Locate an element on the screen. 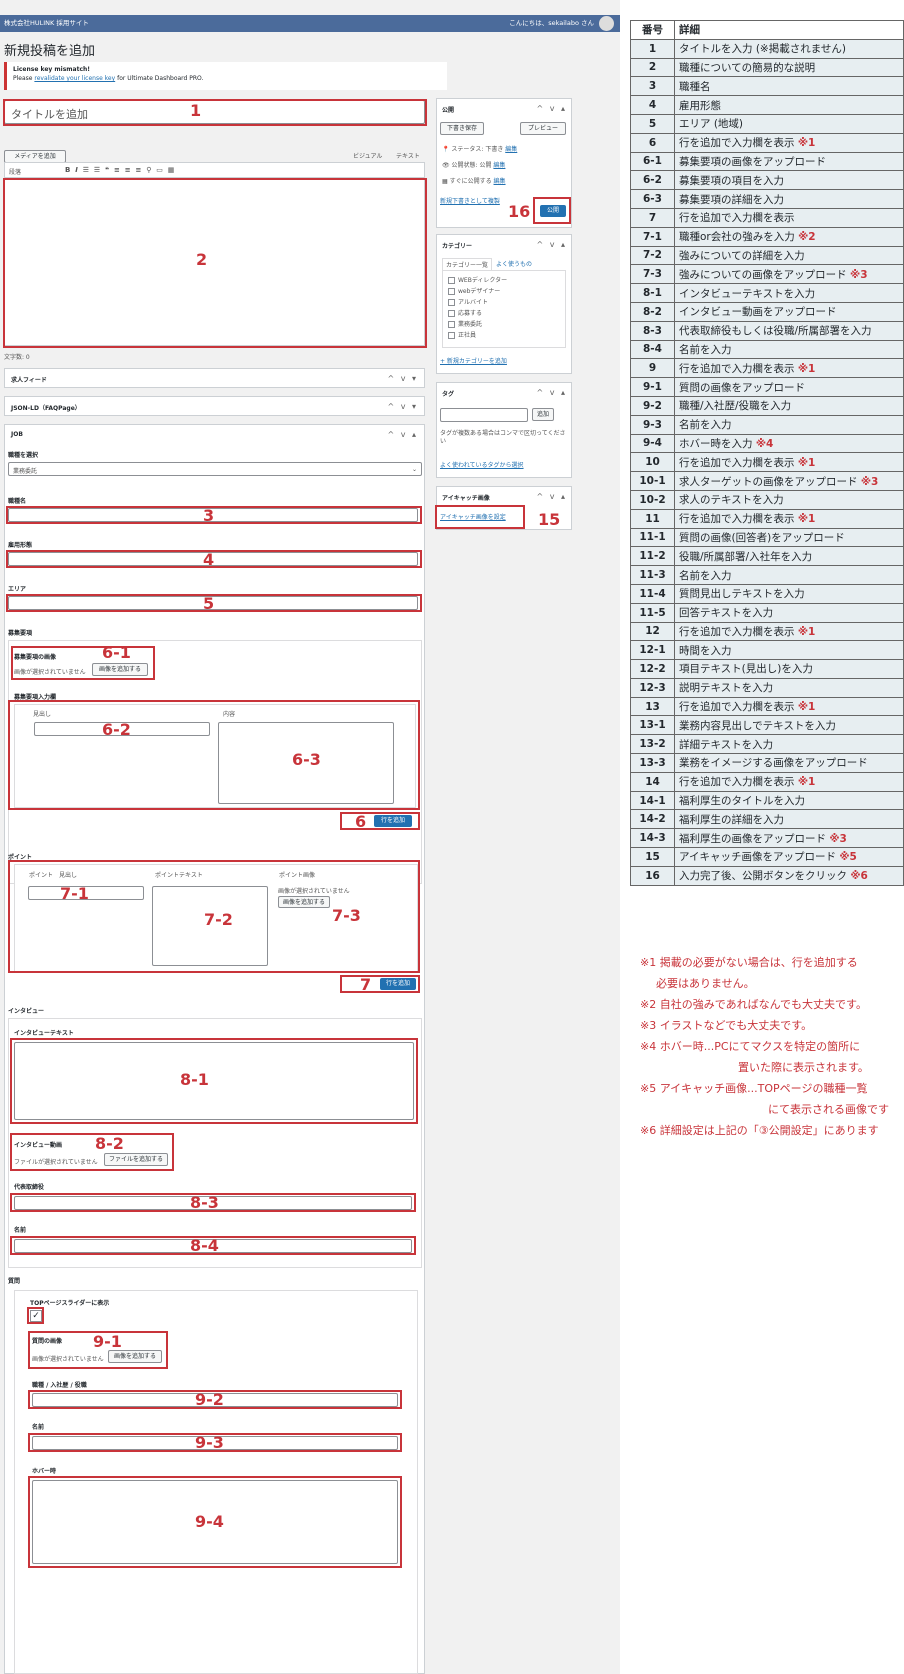 Image resolution: width=904 pixels, height=1674 pixels. table-row: 13 行を追加で入力欄を表示 ※1 is located at coordinates (767, 706).